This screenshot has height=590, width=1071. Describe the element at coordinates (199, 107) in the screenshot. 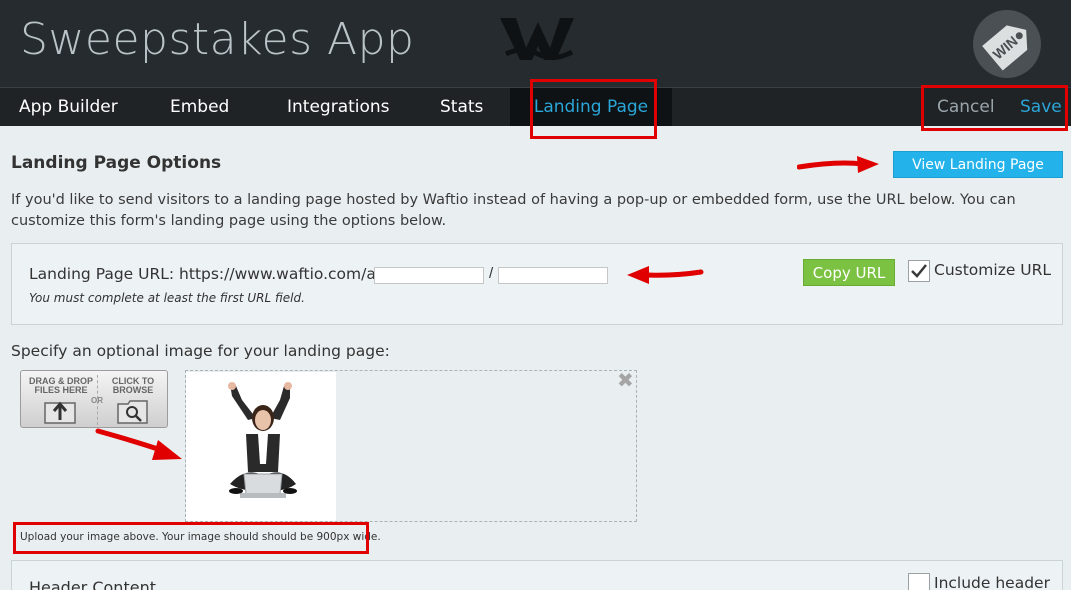

I see `tab-embed: Embed` at that location.